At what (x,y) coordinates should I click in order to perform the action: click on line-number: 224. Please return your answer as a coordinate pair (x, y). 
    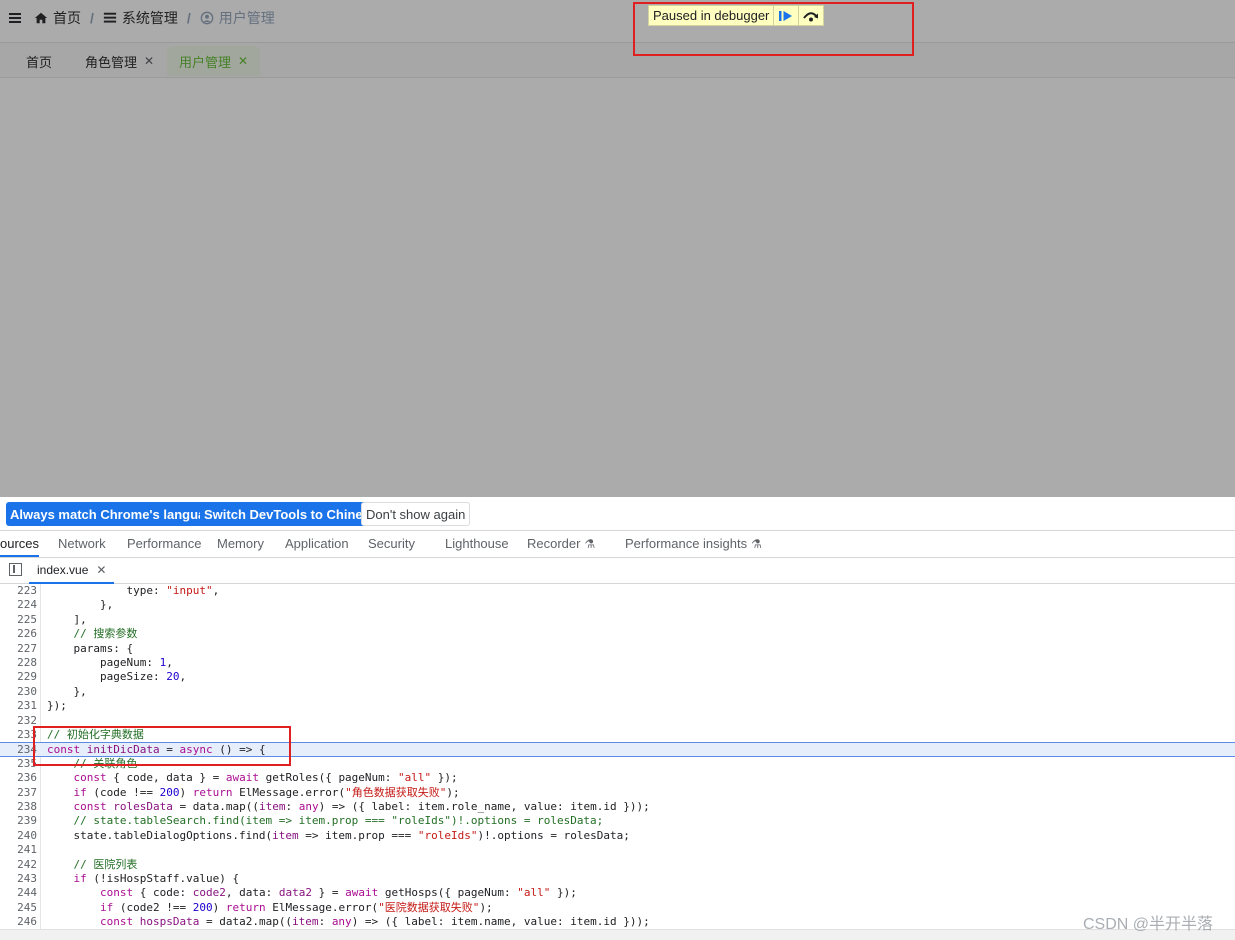
    Looking at the image, I should click on (18, 605).